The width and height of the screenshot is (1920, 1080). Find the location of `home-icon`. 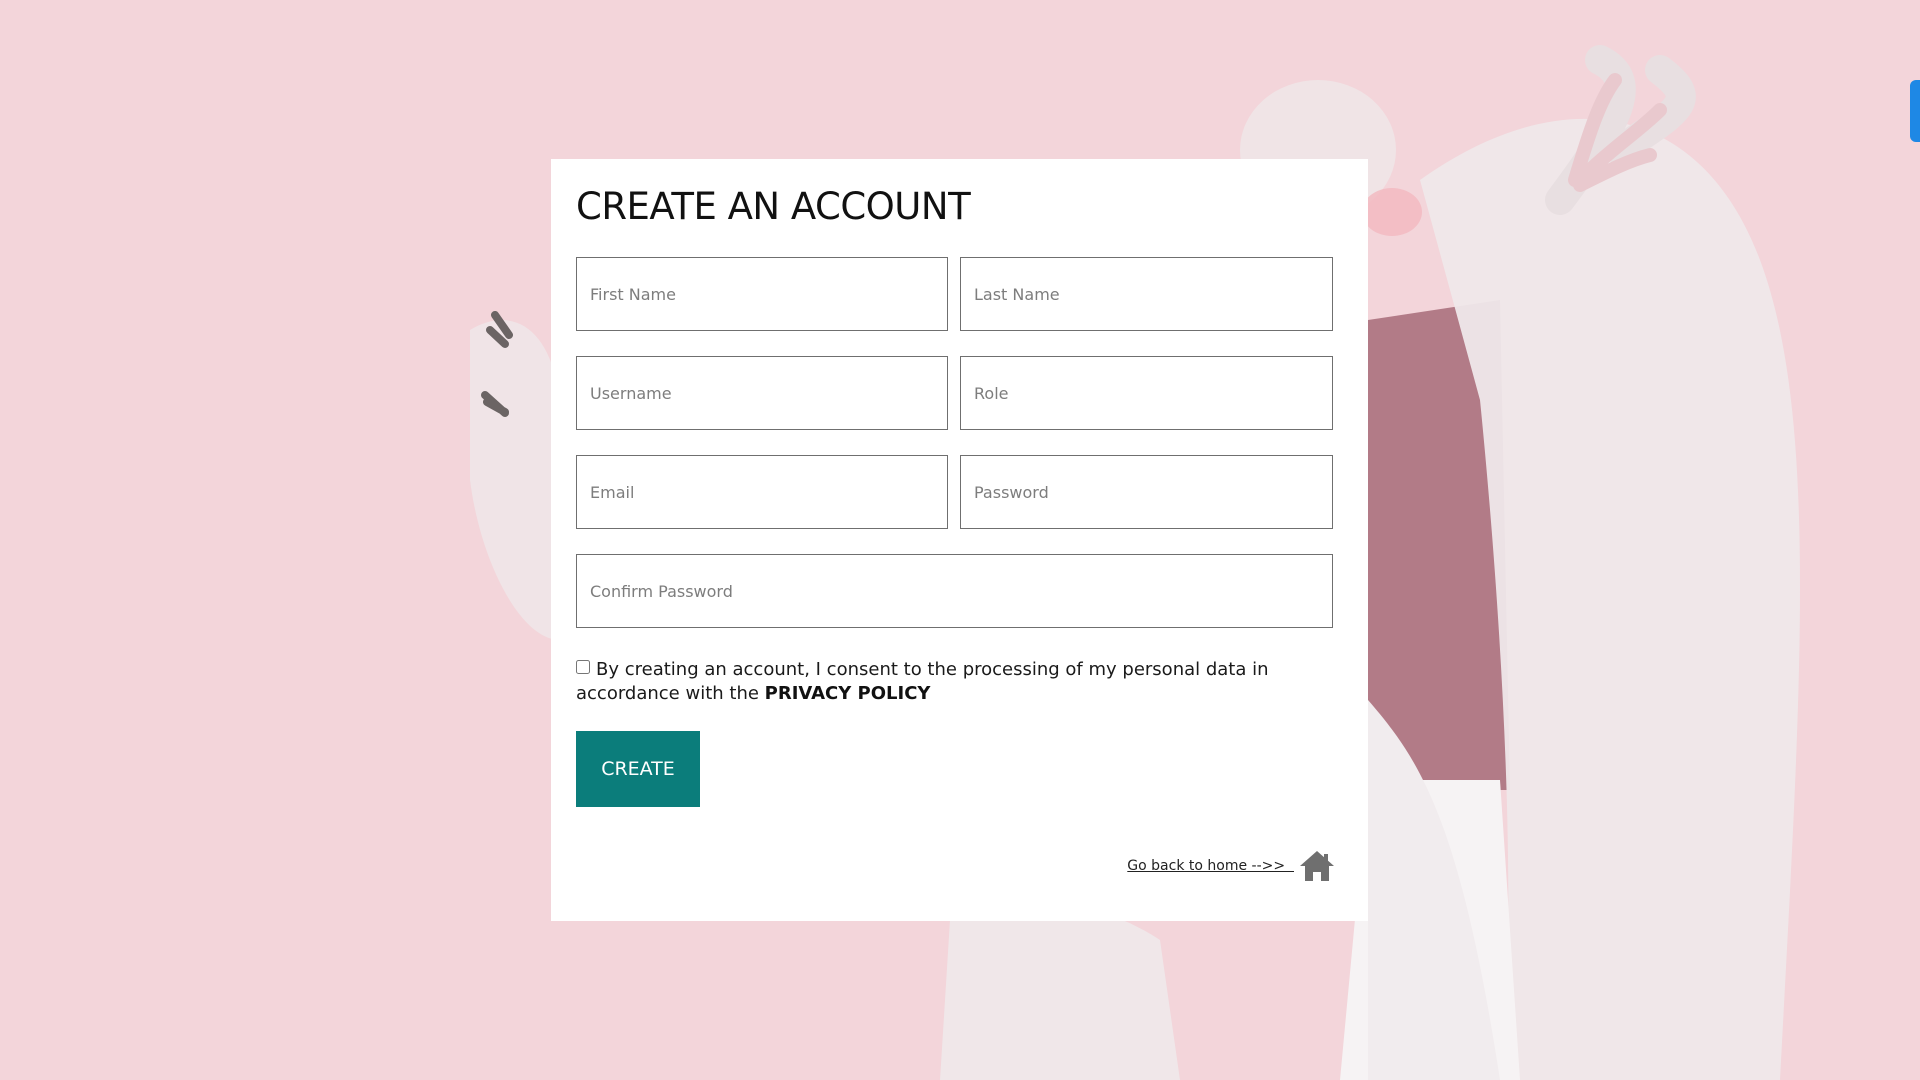

home-icon is located at coordinates (1317, 866).